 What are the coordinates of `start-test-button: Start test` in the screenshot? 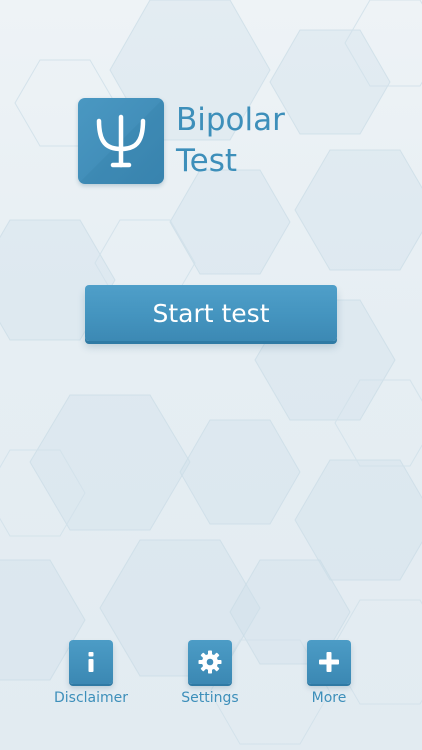 It's located at (211, 313).